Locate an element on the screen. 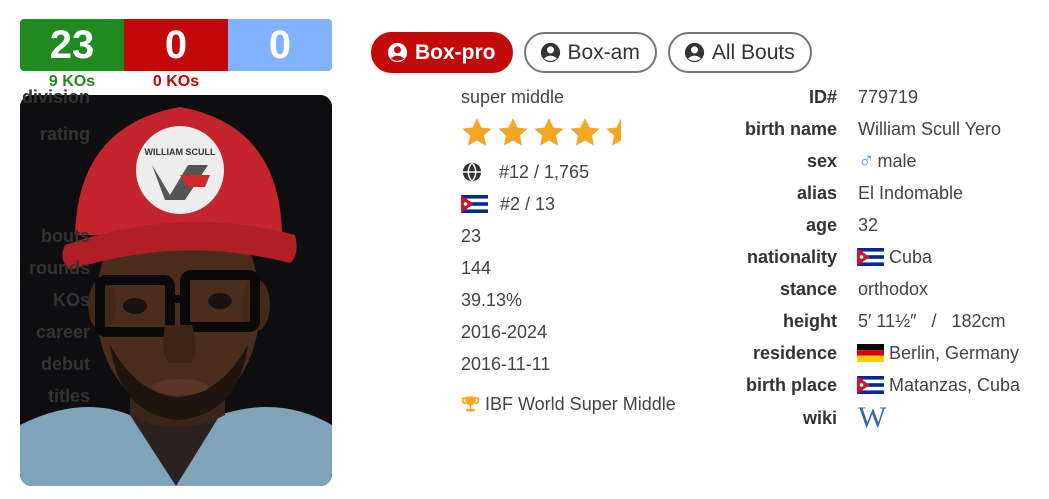  rounds-value: 144 is located at coordinates (476, 267).